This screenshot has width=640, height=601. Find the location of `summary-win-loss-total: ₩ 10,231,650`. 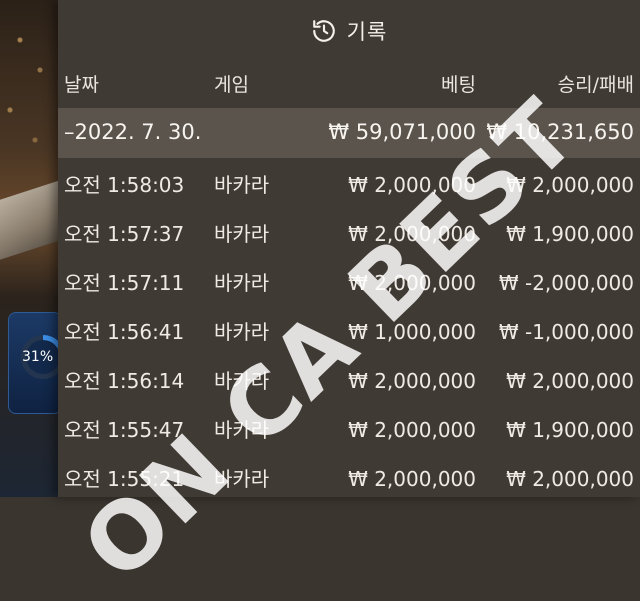

summary-win-loss-total: ₩ 10,231,650 is located at coordinates (560, 132).